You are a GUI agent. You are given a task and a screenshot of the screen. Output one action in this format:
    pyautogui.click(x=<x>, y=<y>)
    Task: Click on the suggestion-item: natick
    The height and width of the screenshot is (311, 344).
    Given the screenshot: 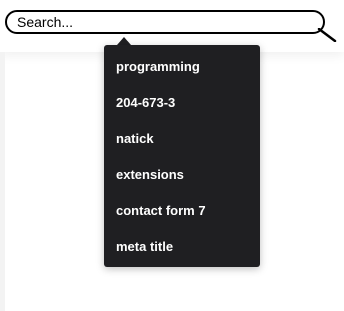 What is the action you would take?
    pyautogui.click(x=182, y=139)
    